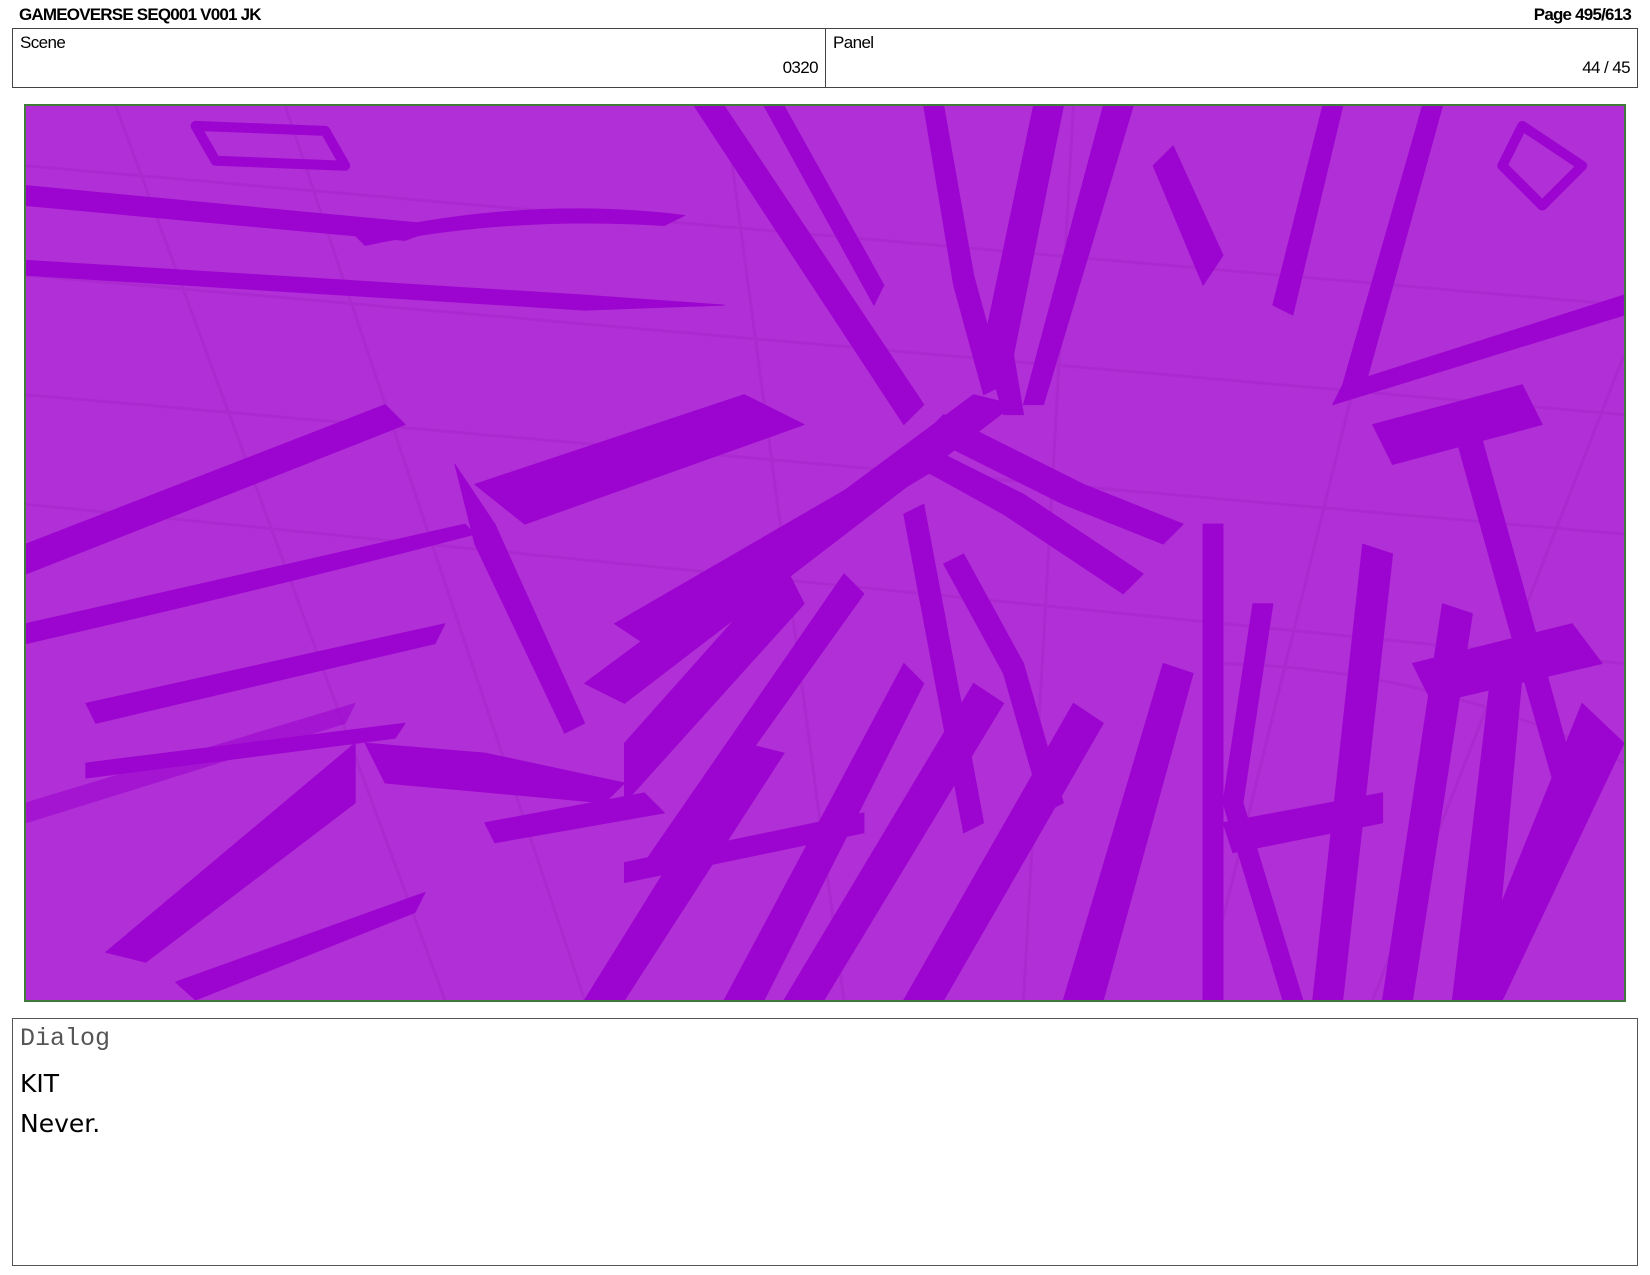 The image size is (1650, 1275). I want to click on panel-number: 44 / 45, so click(1606, 67).